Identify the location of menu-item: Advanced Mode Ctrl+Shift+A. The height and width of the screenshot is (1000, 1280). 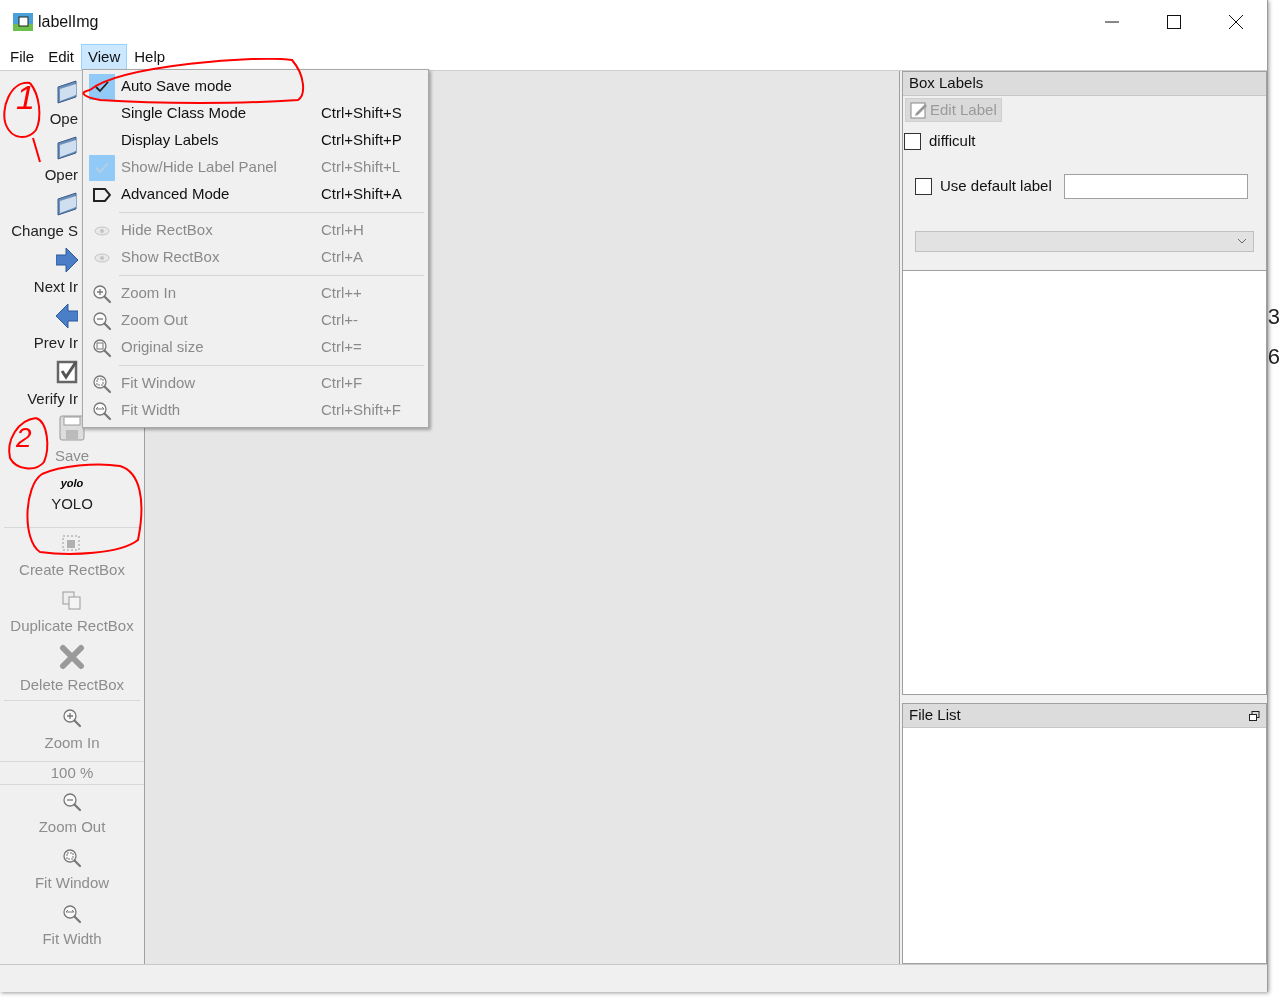
(255, 194).